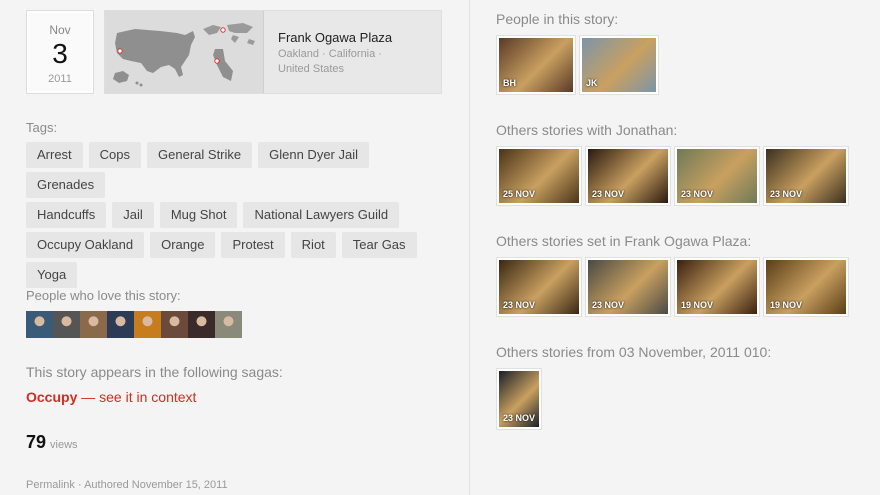  What do you see at coordinates (313, 245) in the screenshot?
I see `tag: Riot` at bounding box center [313, 245].